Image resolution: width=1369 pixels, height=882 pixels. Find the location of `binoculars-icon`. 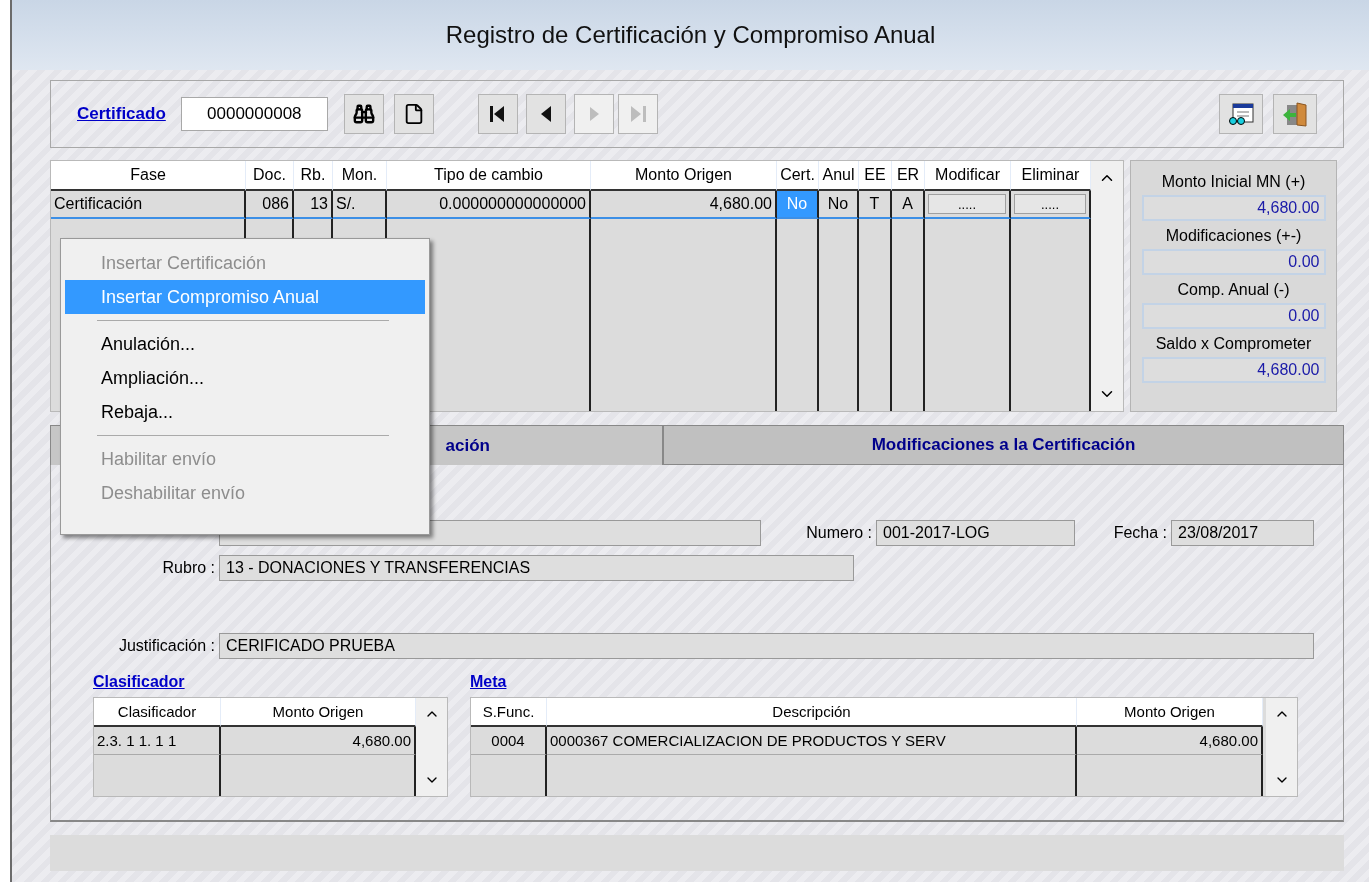

binoculars-icon is located at coordinates (363, 114).